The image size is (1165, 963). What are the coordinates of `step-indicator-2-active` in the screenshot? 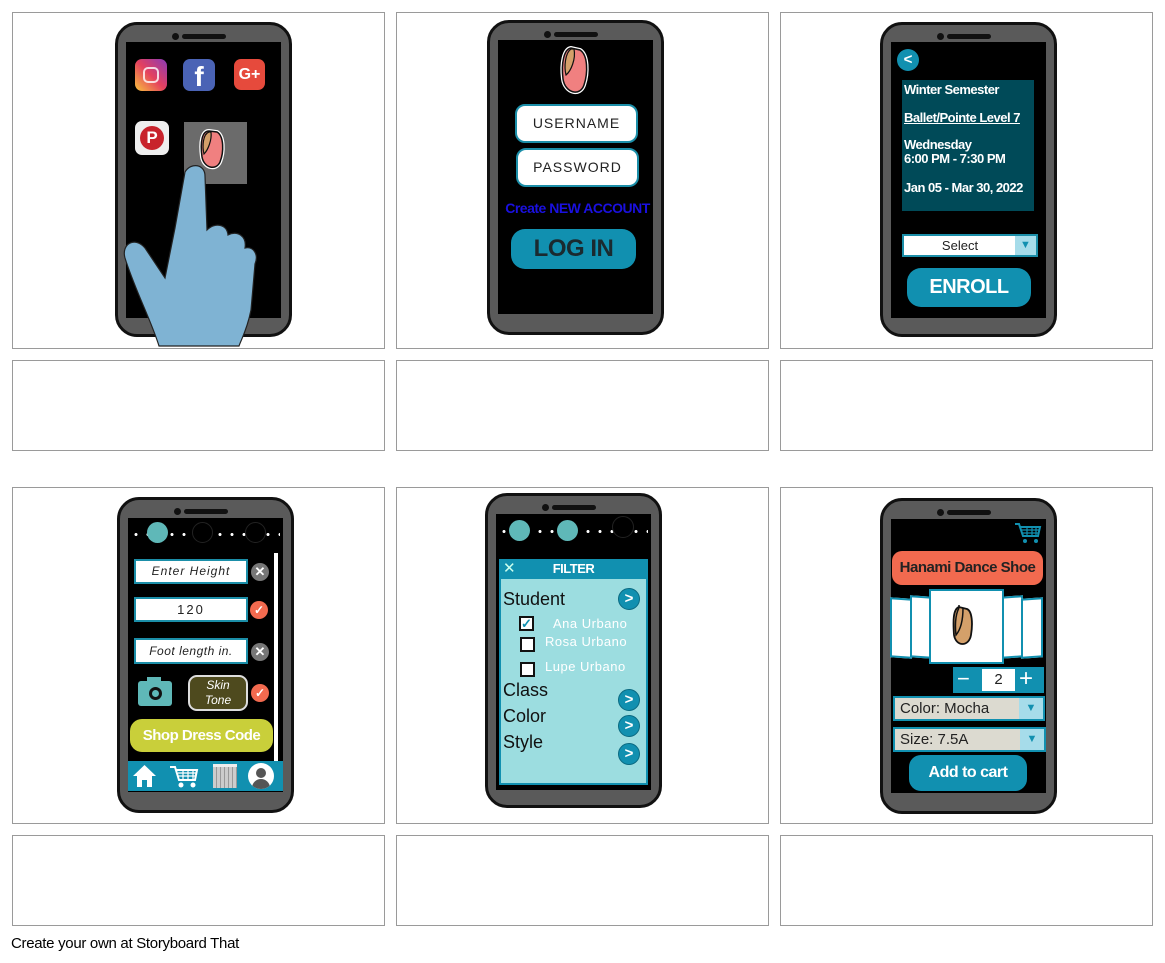 It's located at (567, 530).